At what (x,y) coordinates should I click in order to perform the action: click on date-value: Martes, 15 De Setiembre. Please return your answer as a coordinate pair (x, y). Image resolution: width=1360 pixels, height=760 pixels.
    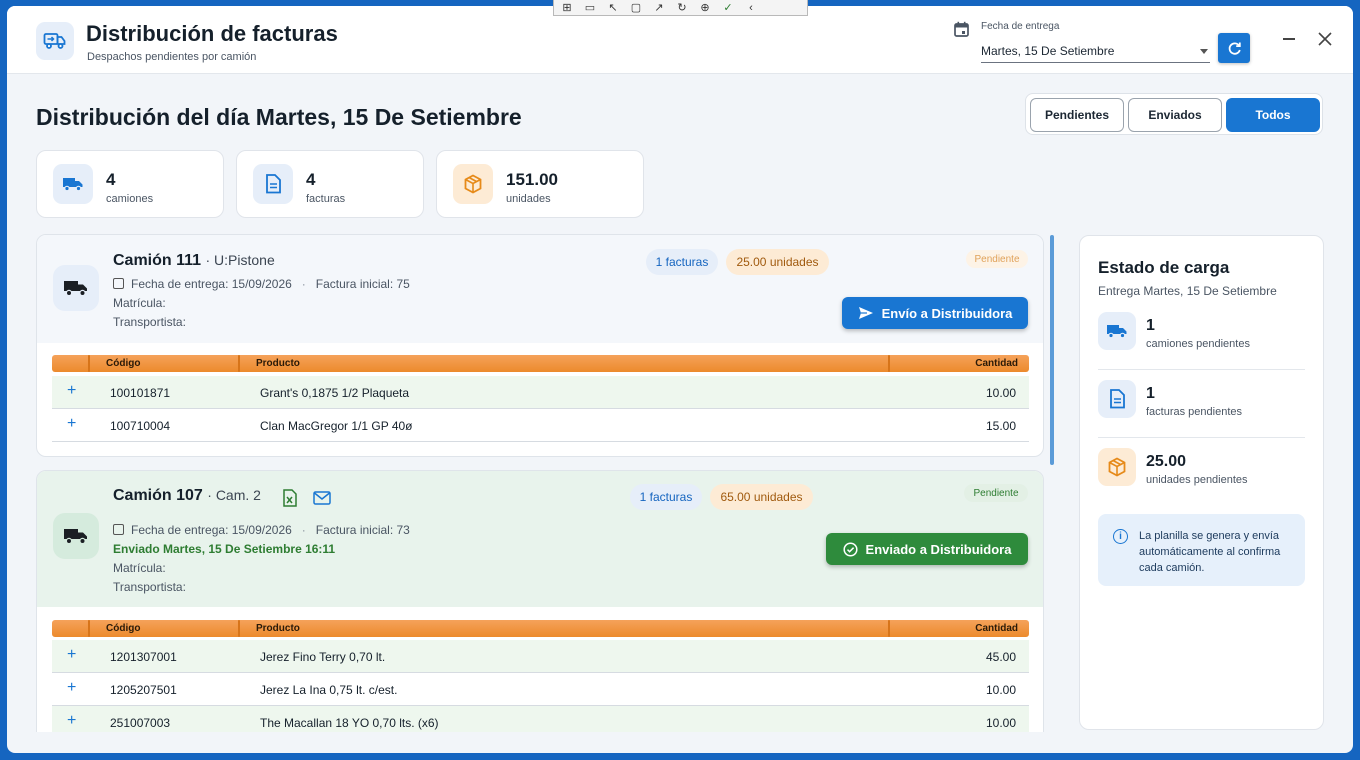
    Looking at the image, I should click on (1048, 51).